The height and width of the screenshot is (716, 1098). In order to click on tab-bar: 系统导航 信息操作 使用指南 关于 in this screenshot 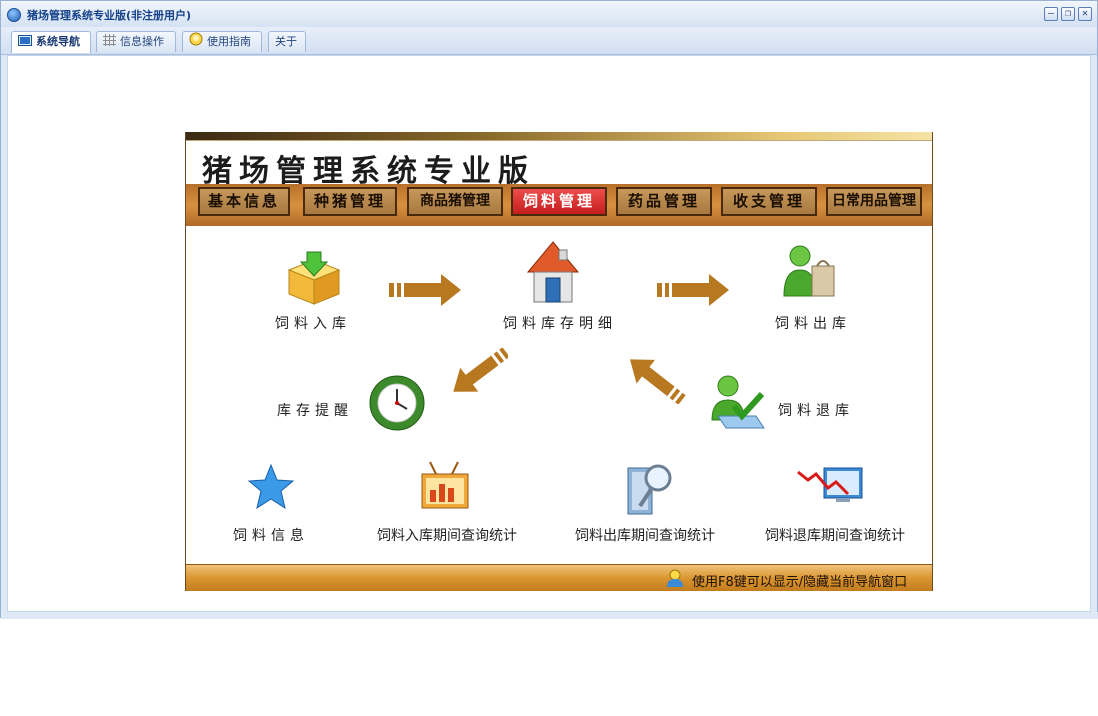, I will do `click(549, 41)`.